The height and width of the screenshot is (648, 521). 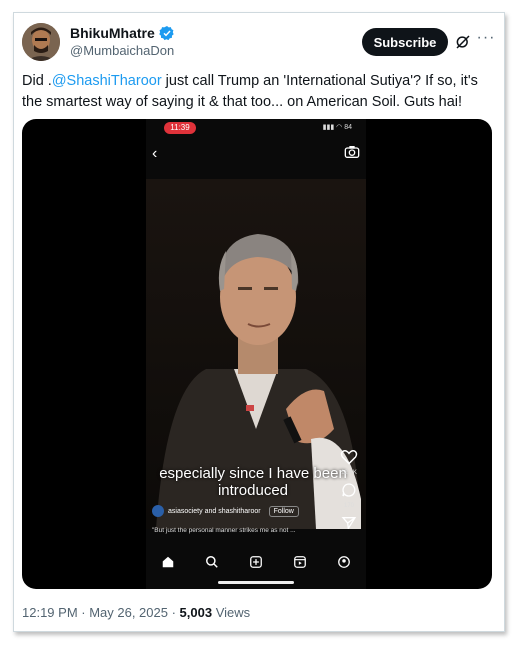 What do you see at coordinates (349, 523) in the screenshot?
I see `share-icon` at bounding box center [349, 523].